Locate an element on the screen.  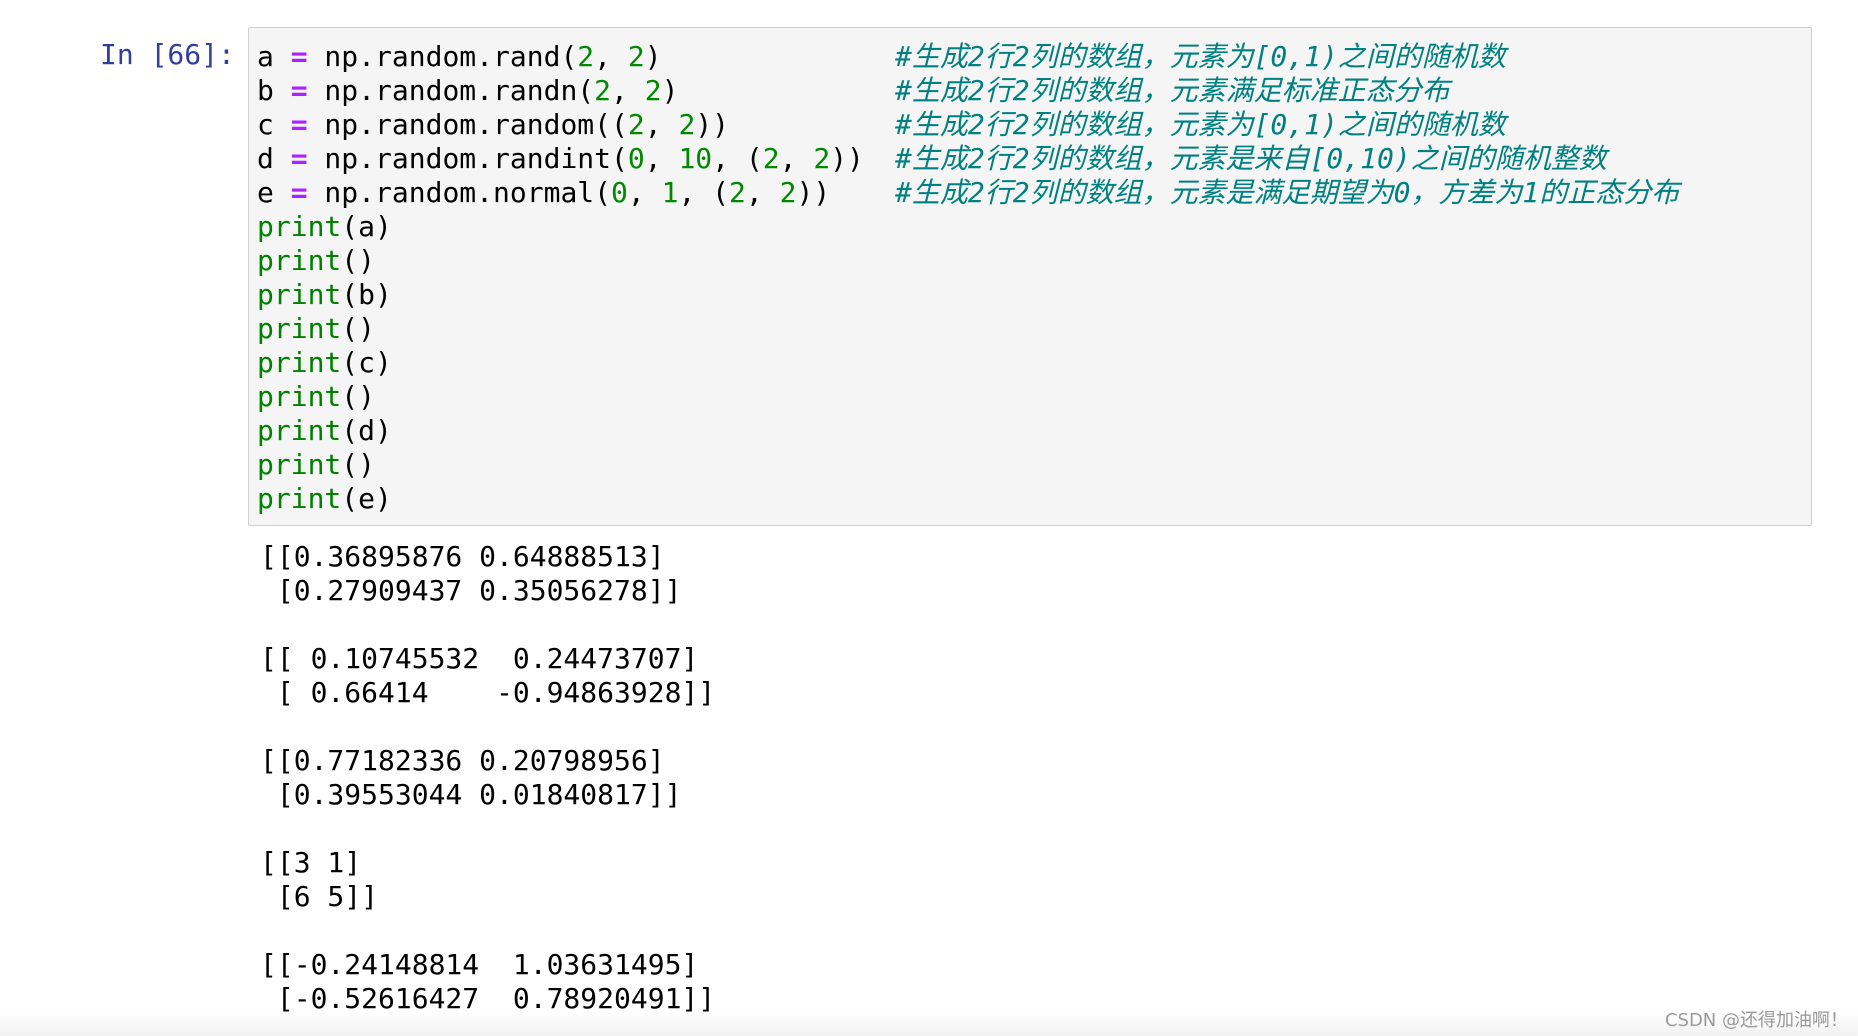
code-statement: e = np.random.normal(0, 1, (2, 2)) is located at coordinates (543, 193).